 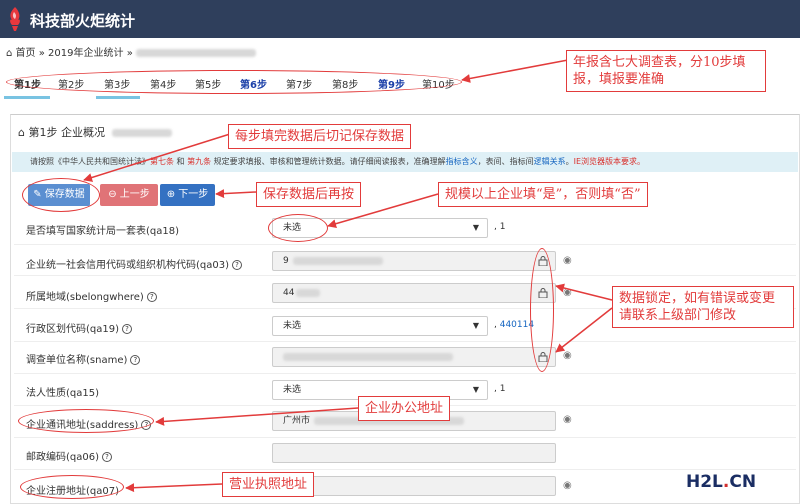 What do you see at coordinates (328, 161) in the screenshot?
I see `notice-text: 规定要求填报、审核和管理统计数据。请仔细阅读报表，准确理解` at bounding box center [328, 161].